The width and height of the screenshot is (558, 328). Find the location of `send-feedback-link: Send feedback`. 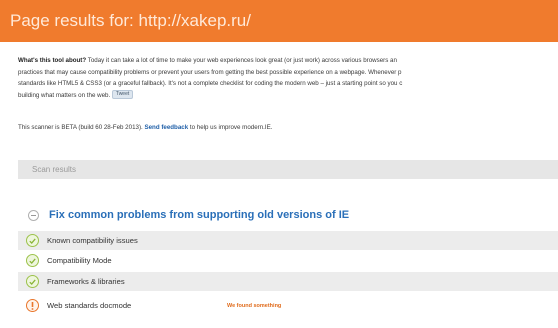

send-feedback-link: Send feedback is located at coordinates (166, 127).